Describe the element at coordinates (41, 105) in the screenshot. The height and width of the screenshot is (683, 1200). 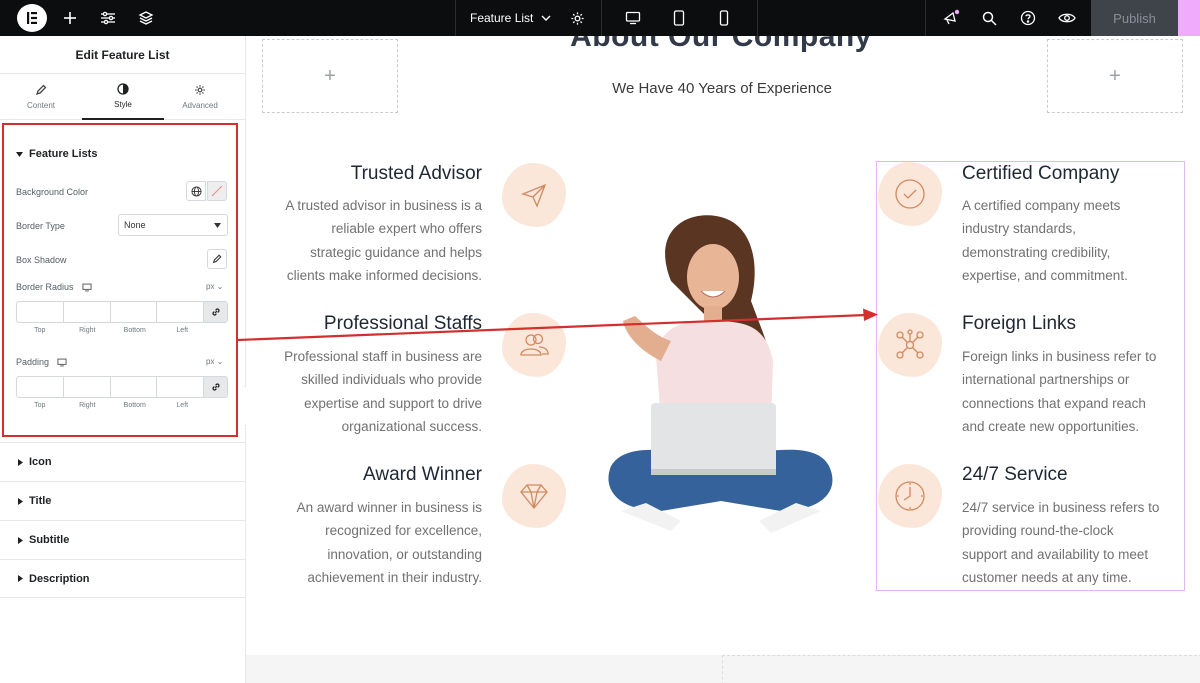
I see `tab-content-label: Content` at that location.